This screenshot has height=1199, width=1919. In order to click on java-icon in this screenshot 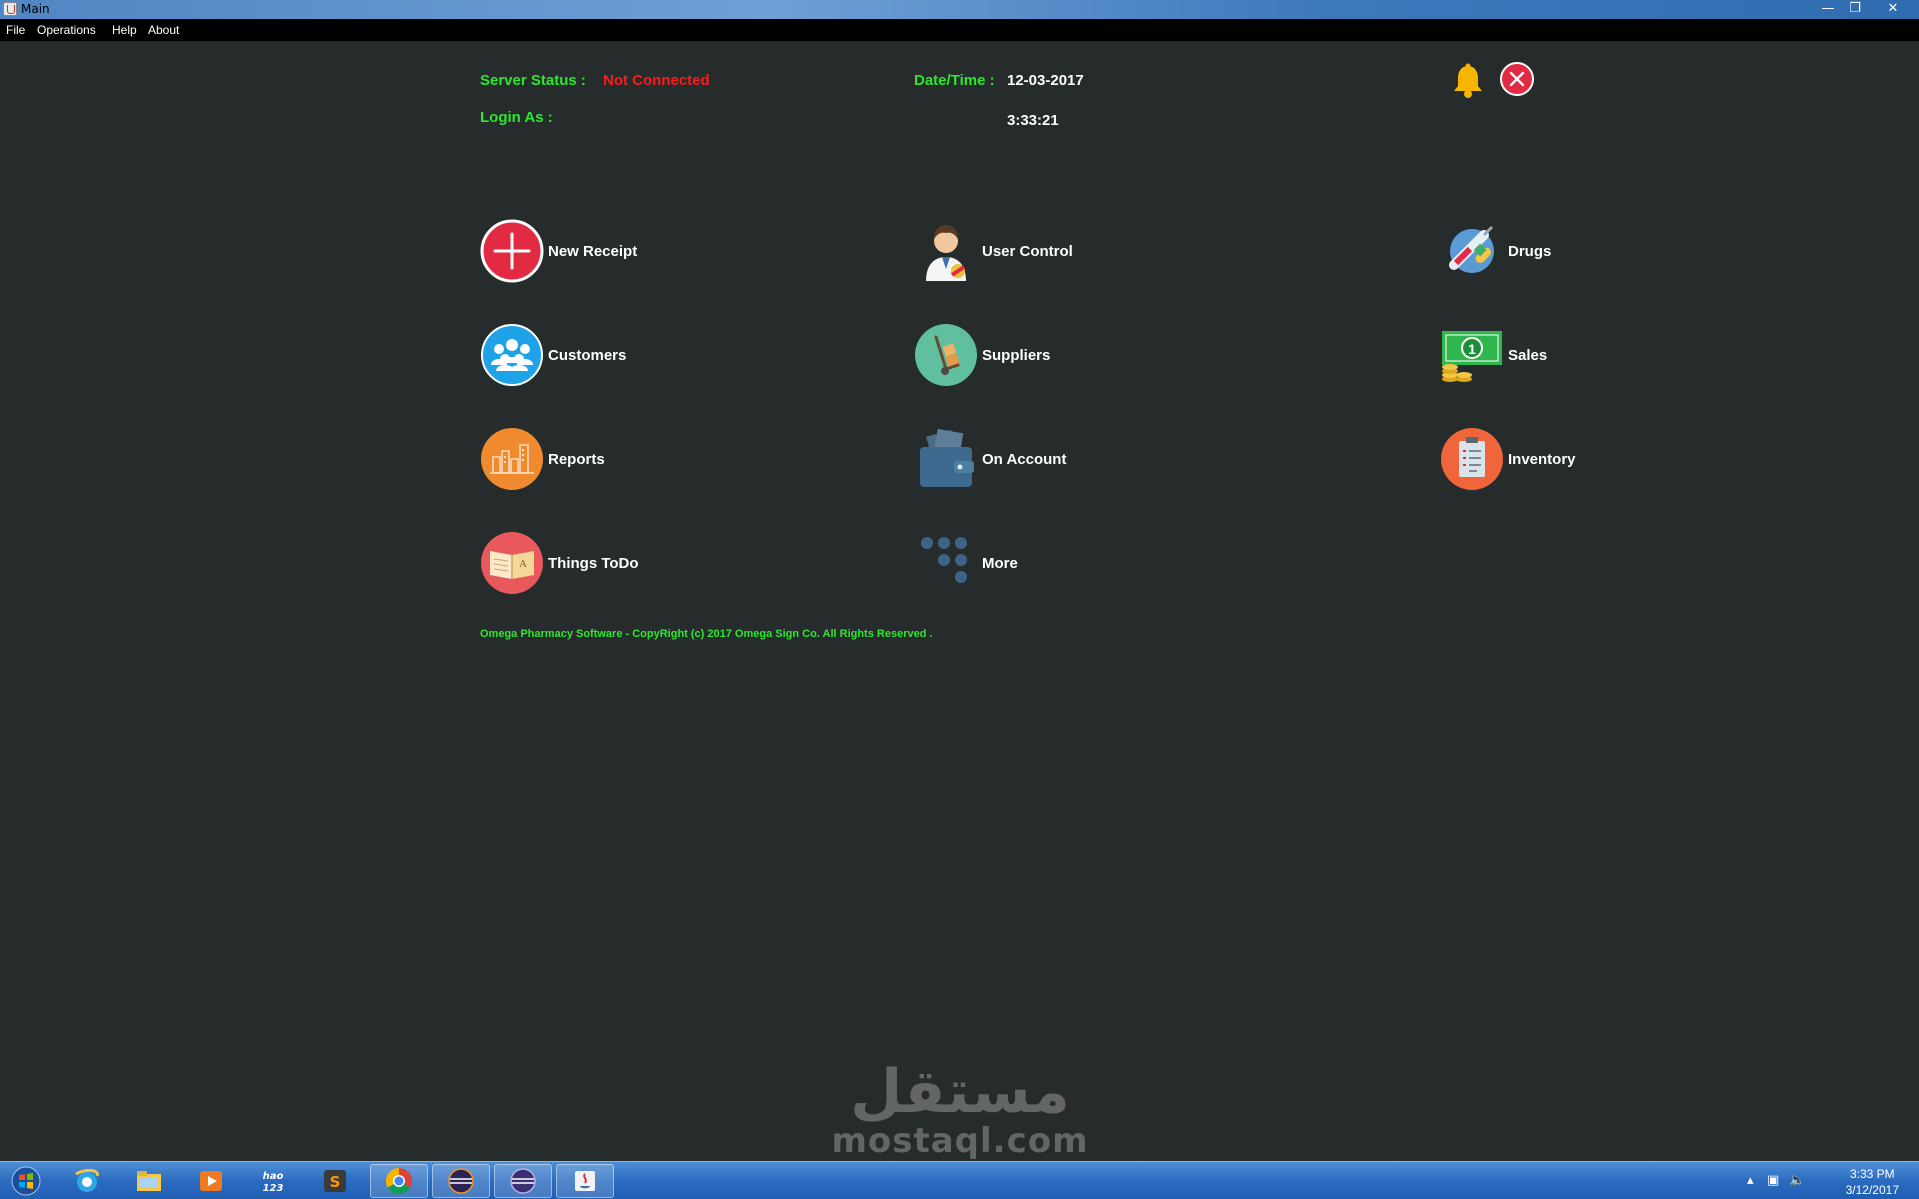, I will do `click(585, 1181)`.